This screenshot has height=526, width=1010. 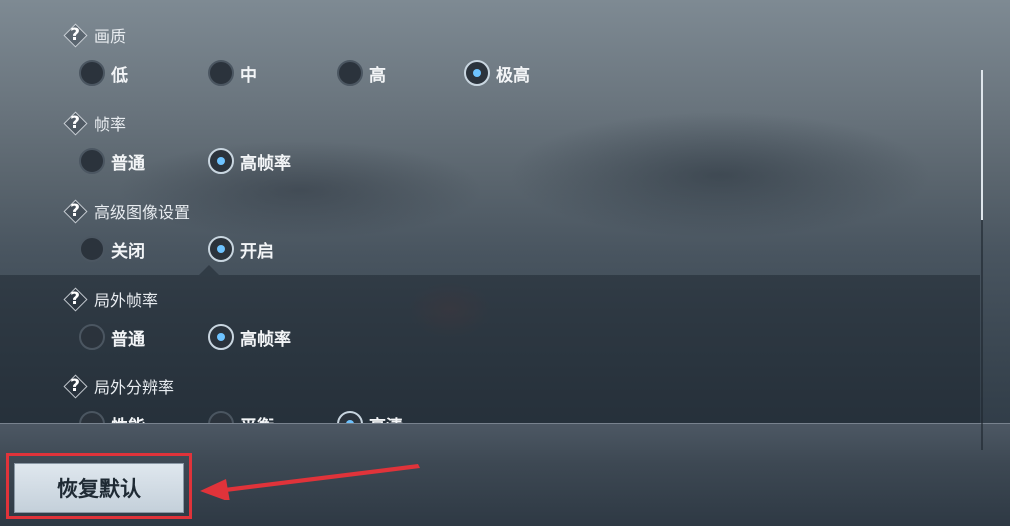 I want to click on annotation-arrow, so click(x=310, y=482).